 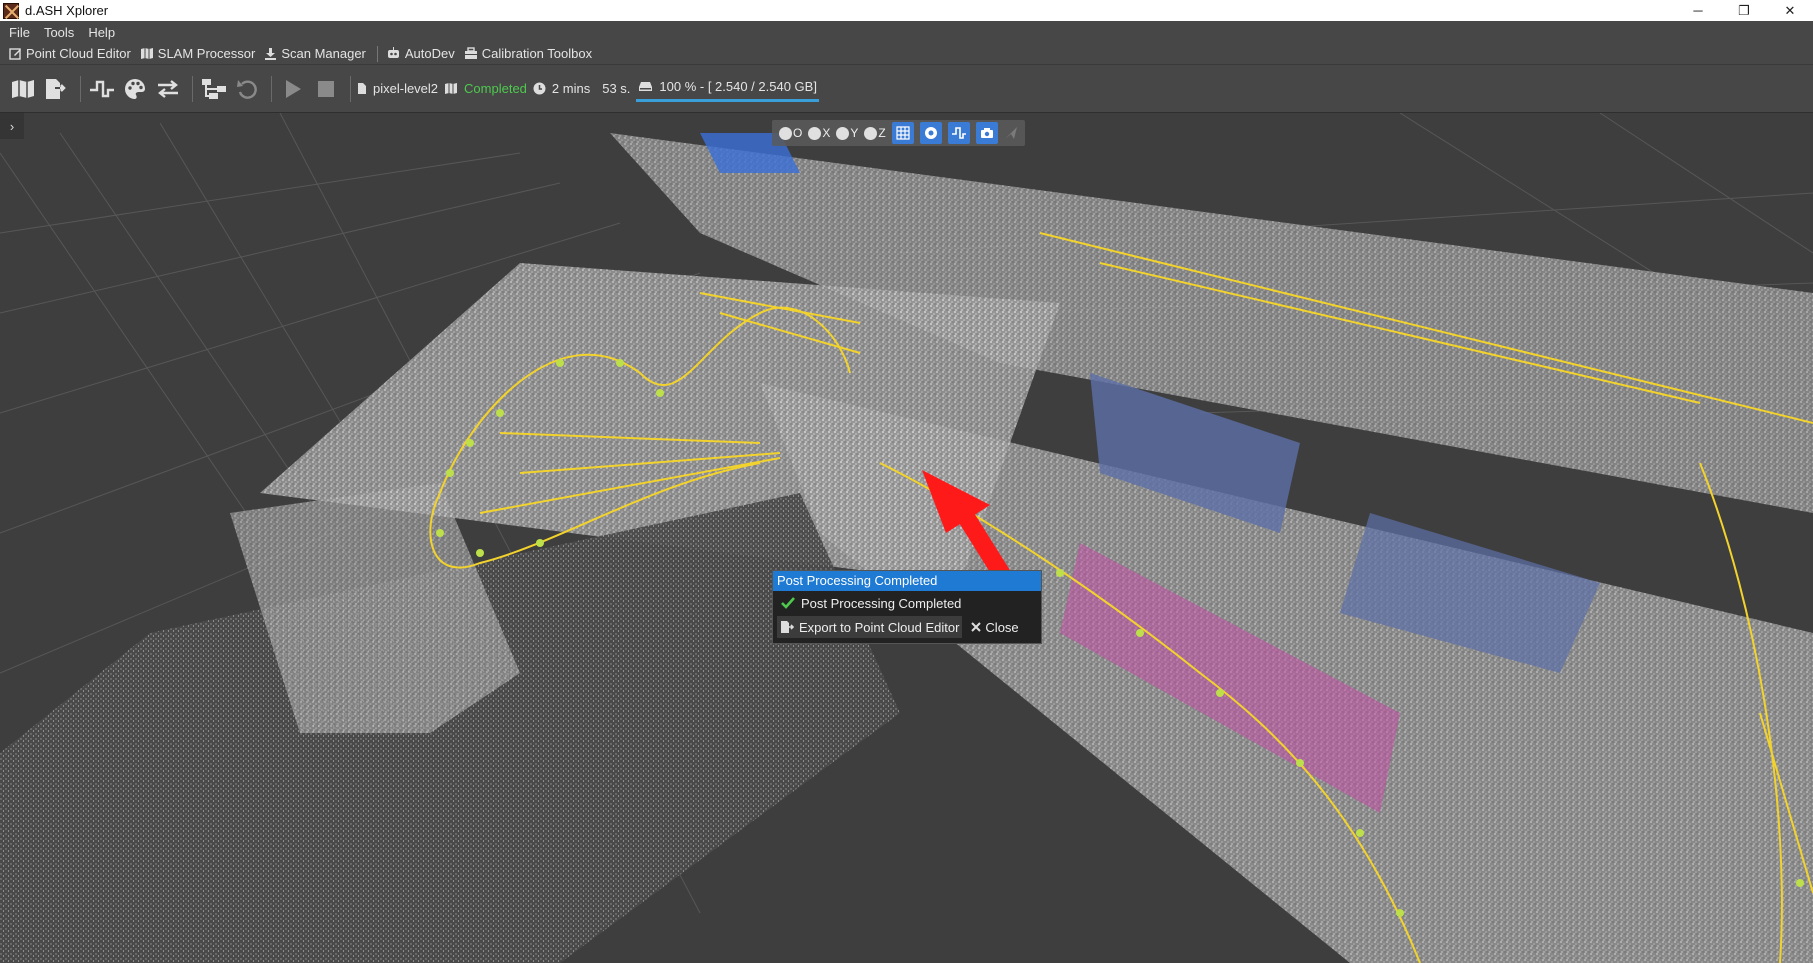 What do you see at coordinates (1002, 627) in the screenshot?
I see `close-button-label: Close` at bounding box center [1002, 627].